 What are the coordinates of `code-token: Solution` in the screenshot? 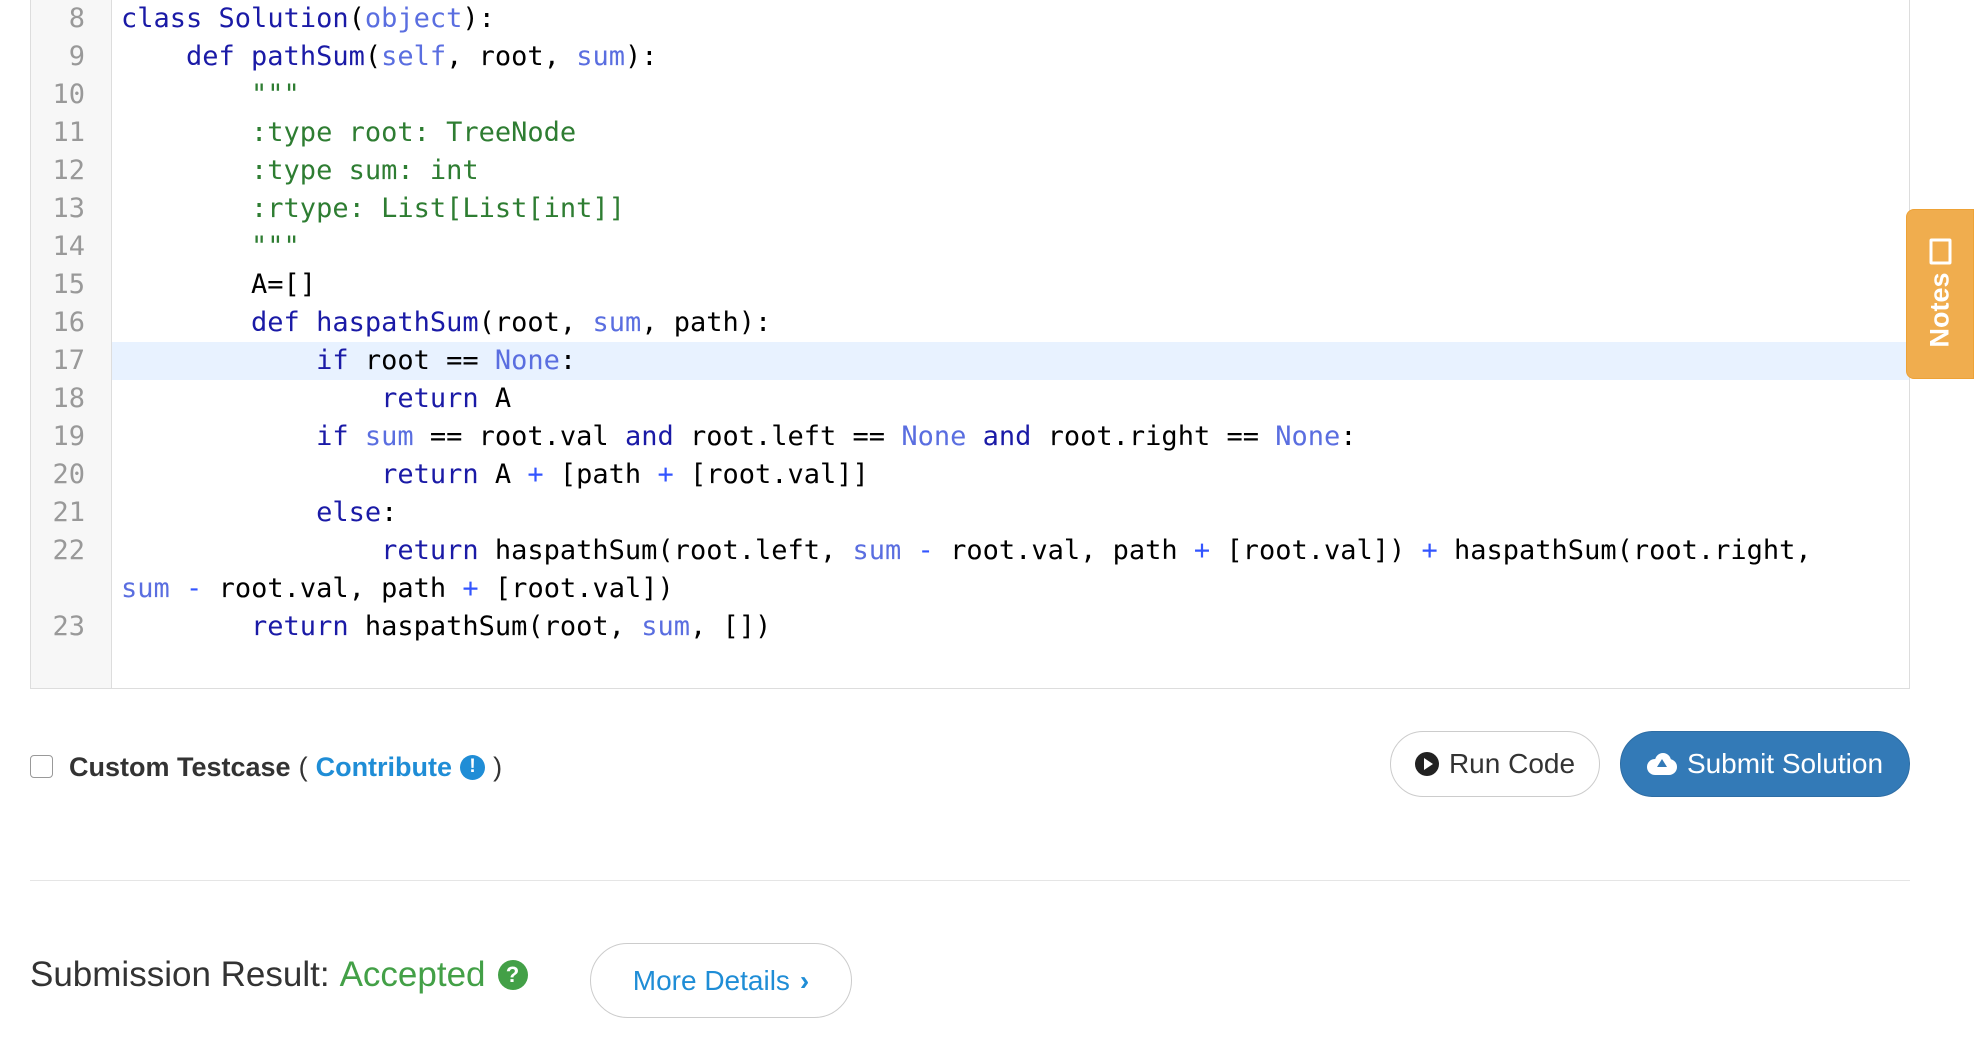 It's located at (283, 18).